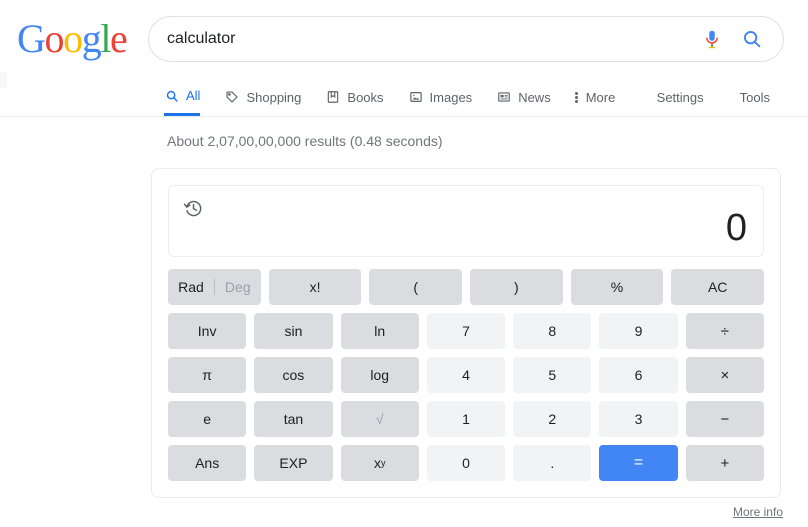 The width and height of the screenshot is (808, 527). What do you see at coordinates (552, 331) in the screenshot?
I see `eight-key: 8` at bounding box center [552, 331].